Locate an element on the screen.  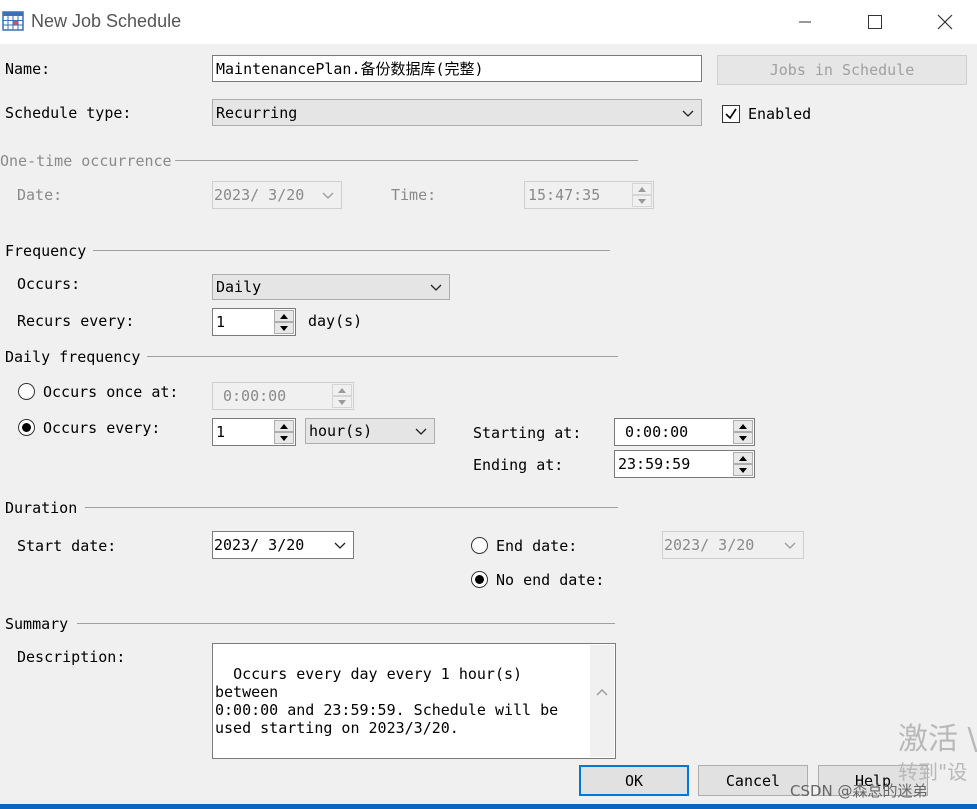
recurs-every-value: 1 is located at coordinates (221, 322).